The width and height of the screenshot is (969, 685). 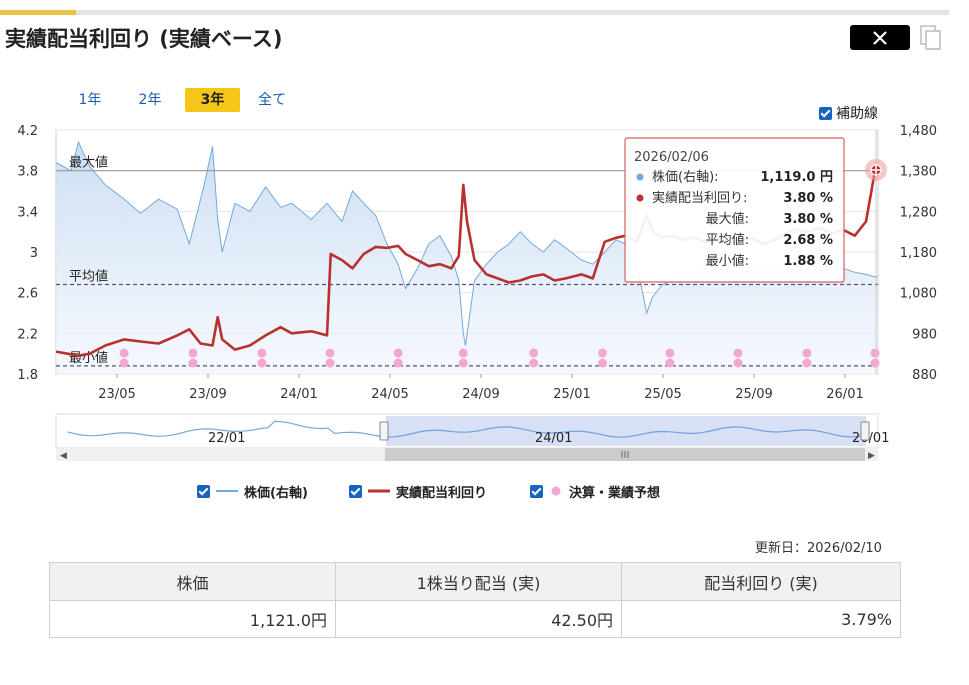 What do you see at coordinates (699, 198) in the screenshot?
I see `tooltip-label-yield: 実績配当利回り:` at bounding box center [699, 198].